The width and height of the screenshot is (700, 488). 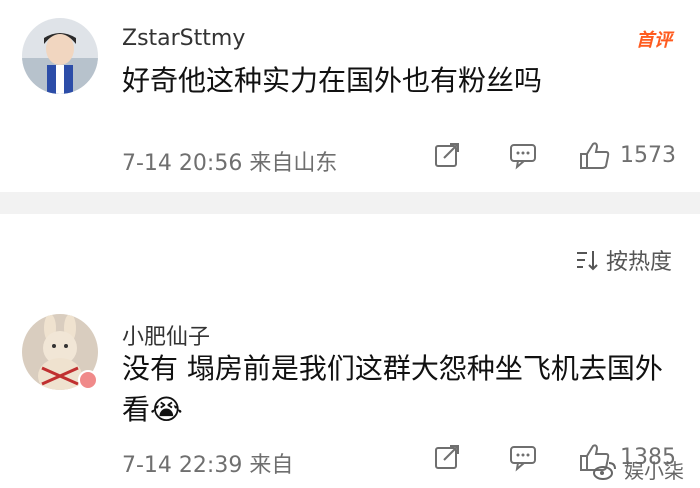 I want to click on username: ZstarSttmy, so click(x=183, y=38).